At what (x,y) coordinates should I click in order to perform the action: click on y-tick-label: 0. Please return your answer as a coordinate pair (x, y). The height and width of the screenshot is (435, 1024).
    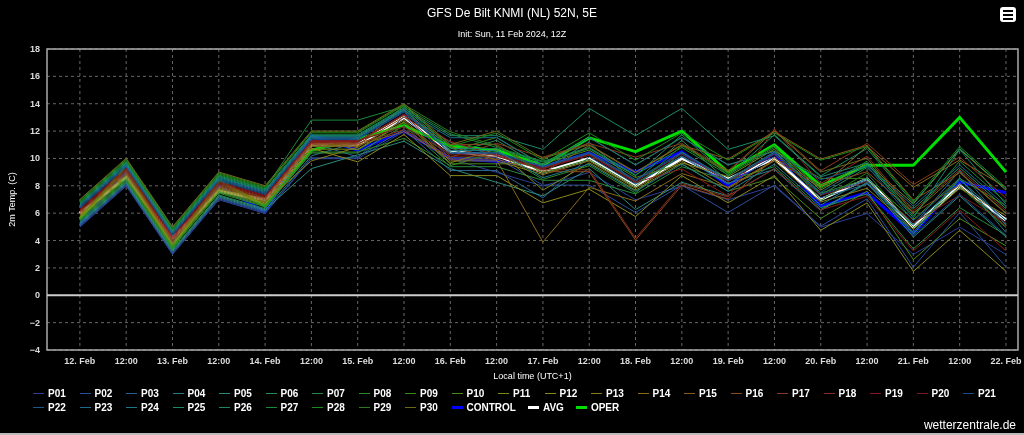
    Looking at the image, I should click on (37, 295).